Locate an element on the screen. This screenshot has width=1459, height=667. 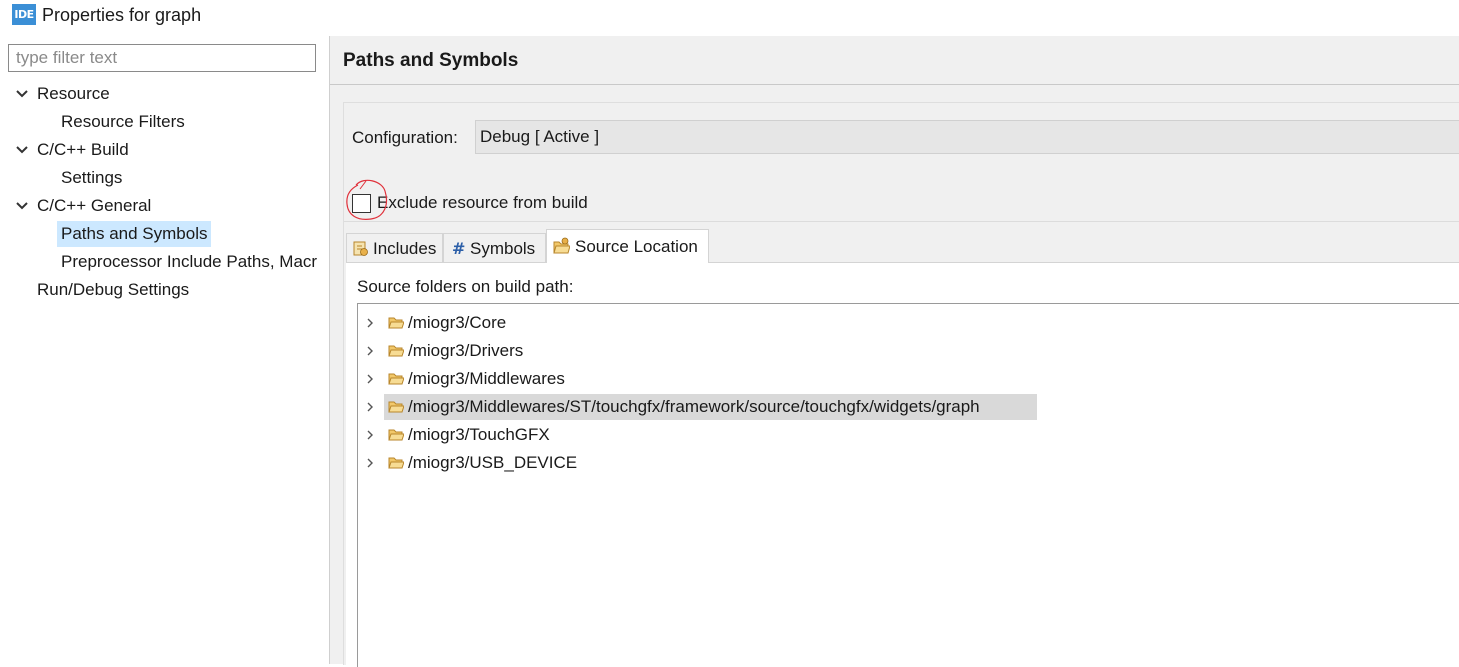
tree-item-preprocessor: Preprocessor Include Paths, Macr is located at coordinates (166, 262).